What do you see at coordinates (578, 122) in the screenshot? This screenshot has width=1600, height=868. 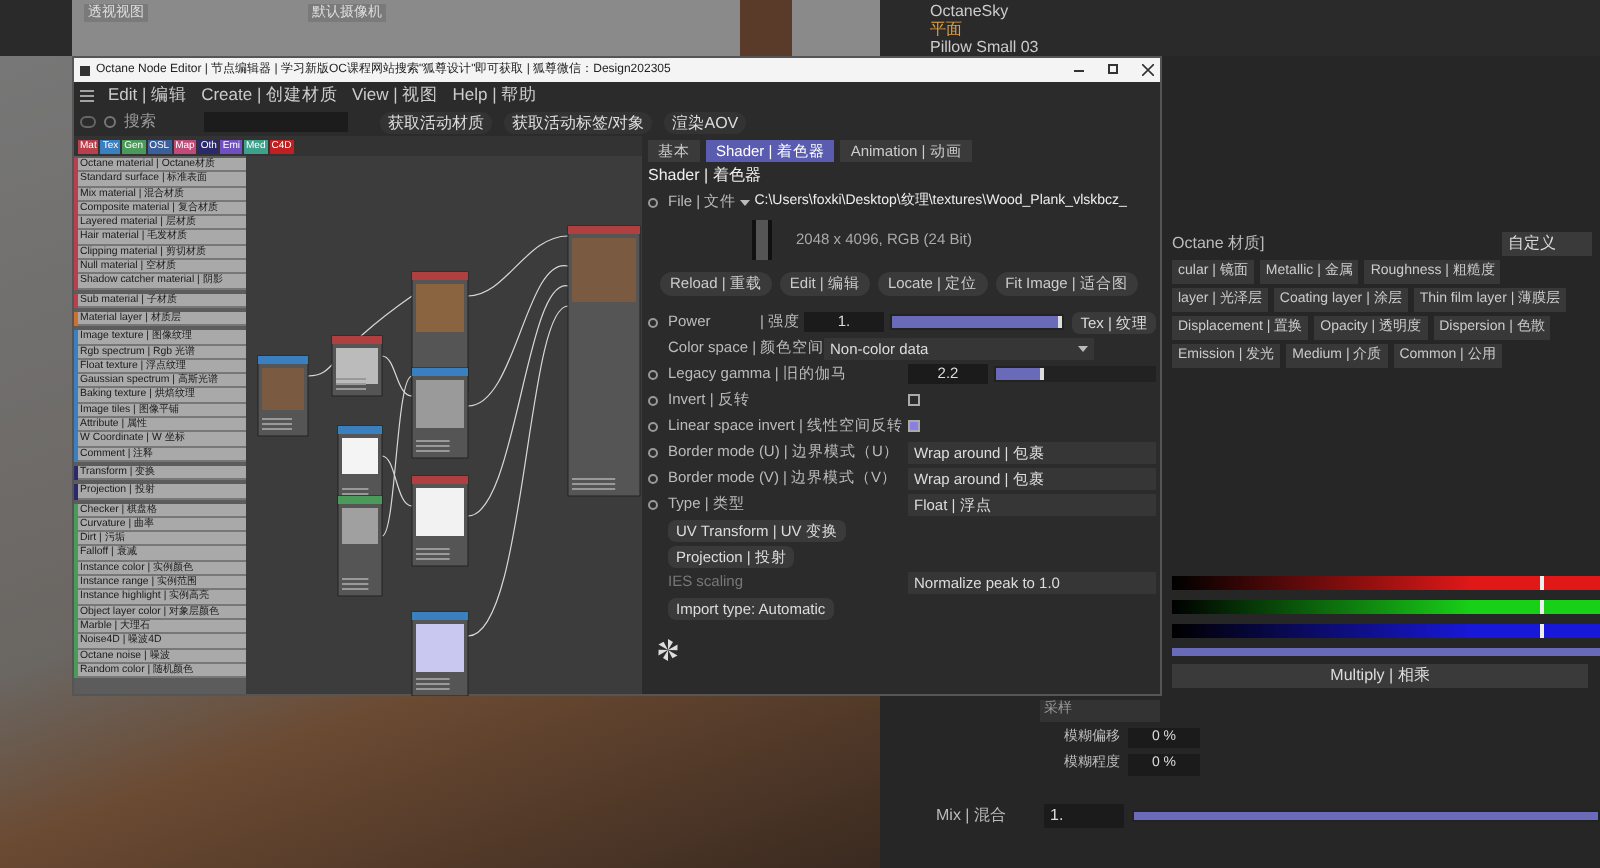 I see `toolbar-button: 获取活动标签/对象` at bounding box center [578, 122].